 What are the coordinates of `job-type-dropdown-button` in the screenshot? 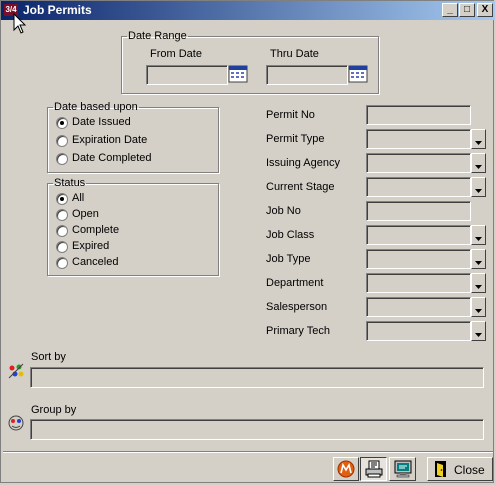 It's located at (478, 259).